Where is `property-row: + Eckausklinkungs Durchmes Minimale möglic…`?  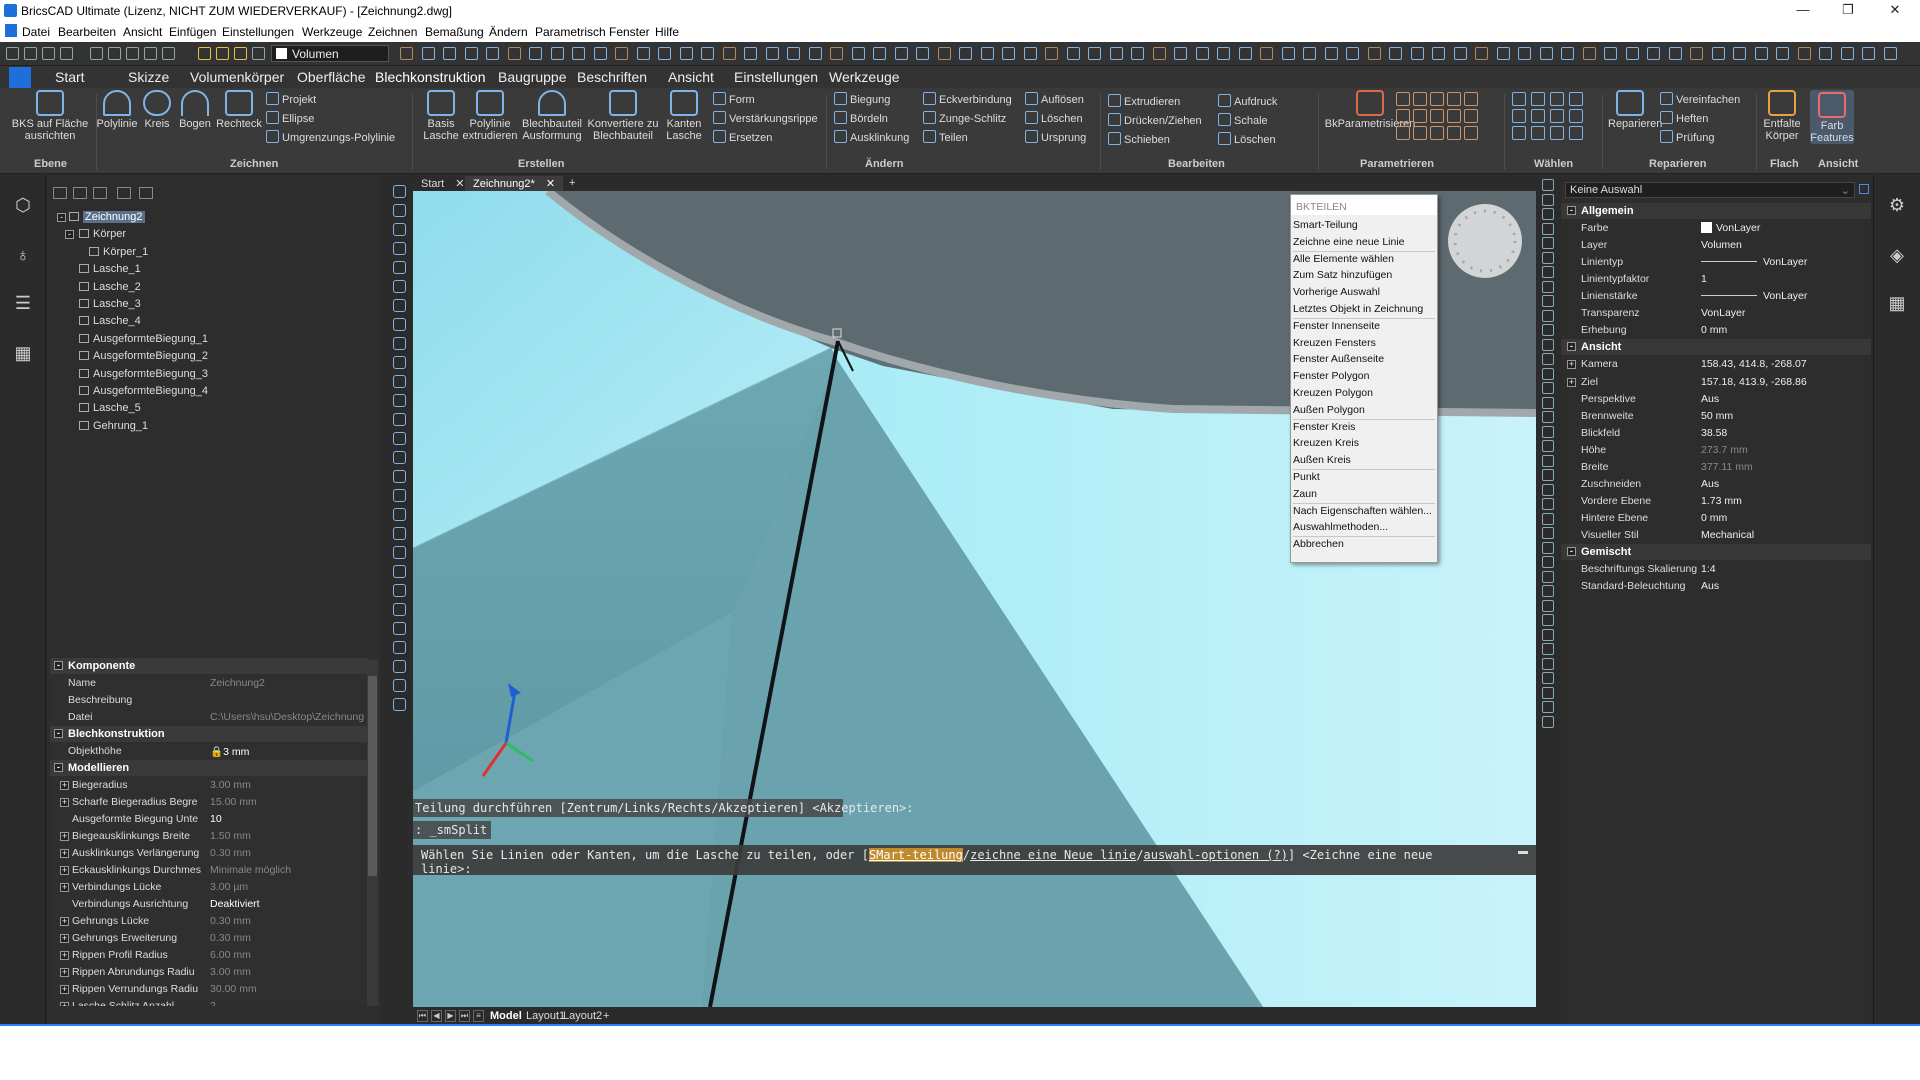
property-row: + Eckausklinkungs Durchmes Minimale möglic… is located at coordinates (209, 870).